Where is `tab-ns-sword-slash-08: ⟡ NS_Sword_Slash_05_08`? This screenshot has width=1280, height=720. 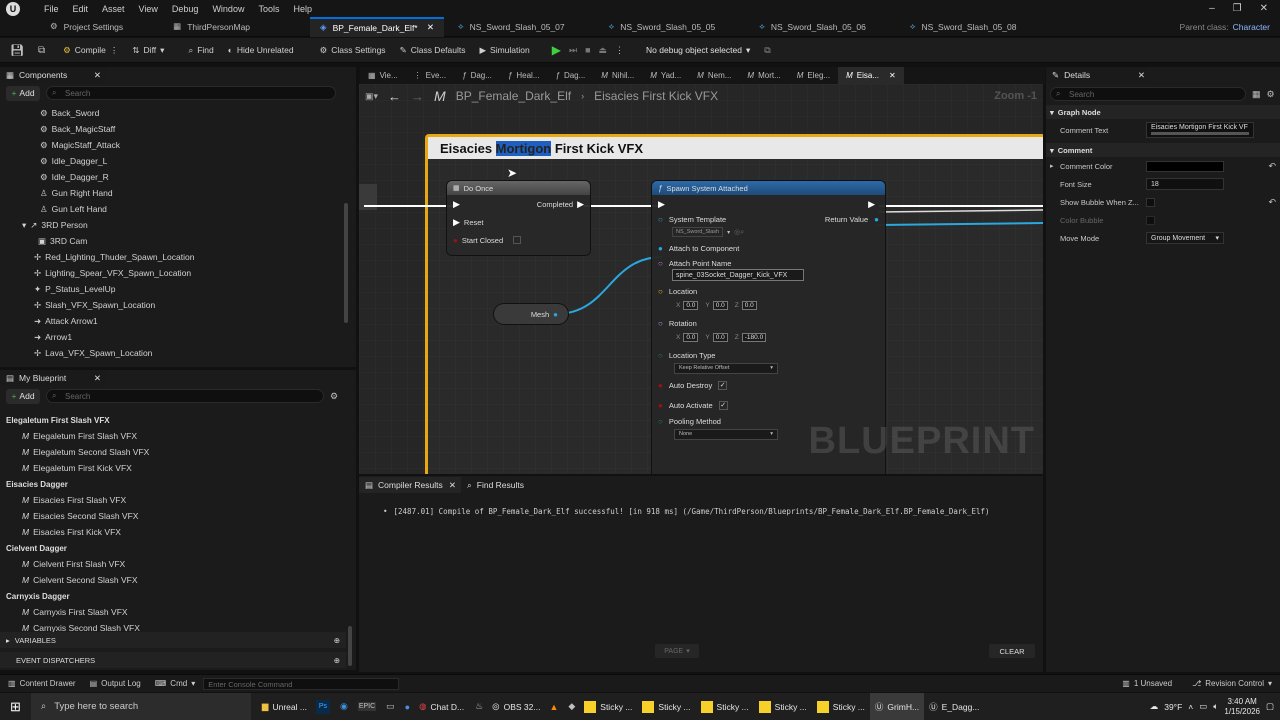
tab-ns-sword-slash-08: ⟡ NS_Sword_Slash_05_08 is located at coordinates (963, 27).